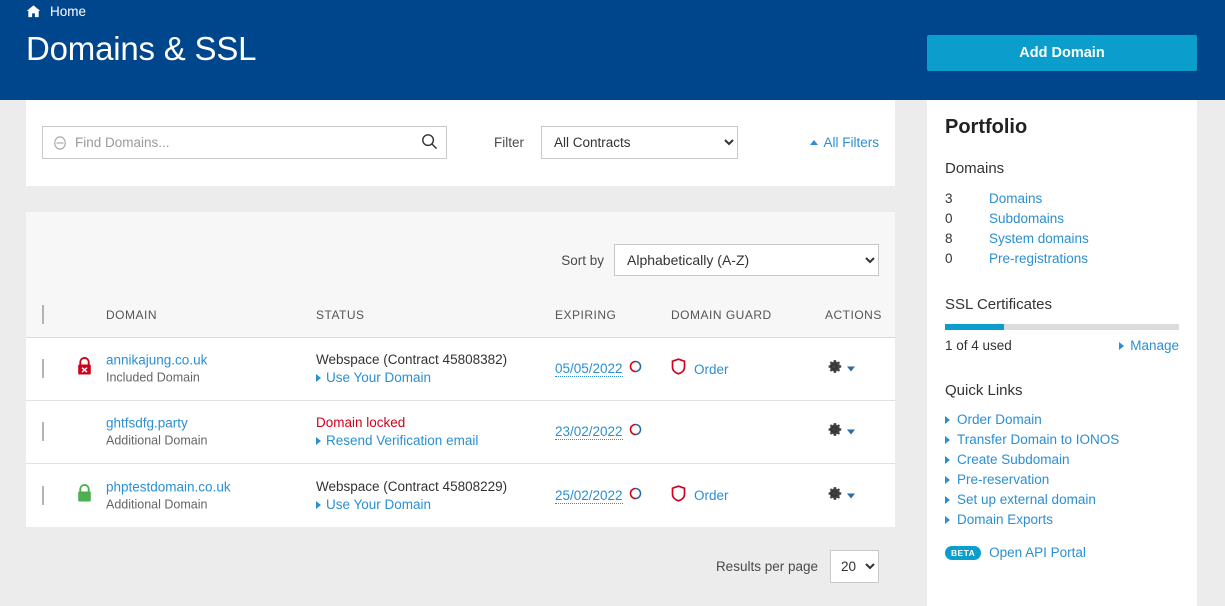  I want to click on search-box, so click(244, 142).